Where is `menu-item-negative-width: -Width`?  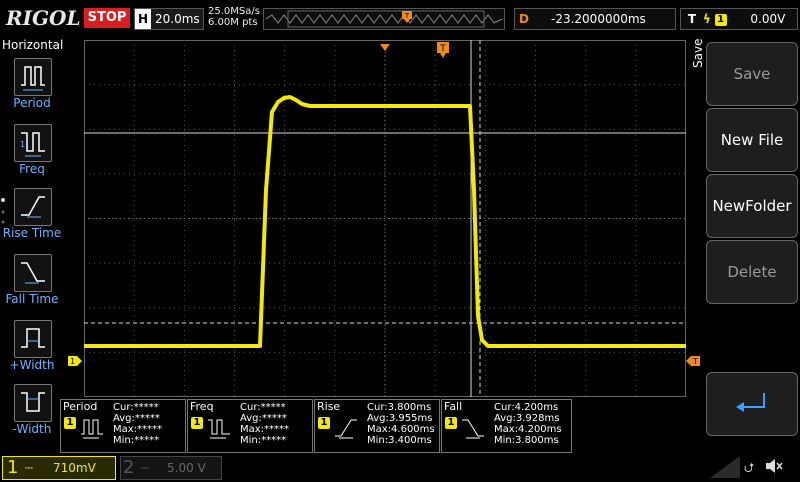 menu-item-negative-width: -Width is located at coordinates (32, 410).